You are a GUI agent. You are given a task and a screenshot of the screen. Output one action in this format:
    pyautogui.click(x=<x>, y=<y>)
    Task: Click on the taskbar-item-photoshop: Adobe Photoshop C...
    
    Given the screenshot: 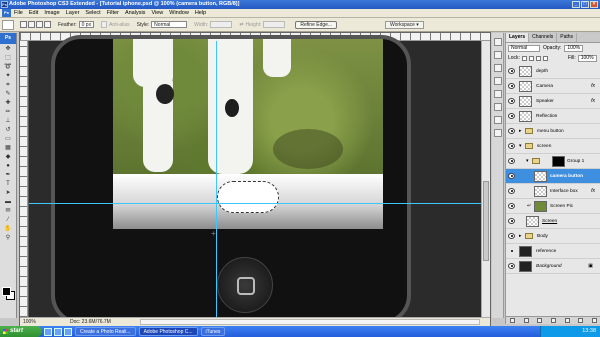 What is the action you would take?
    pyautogui.click(x=168, y=331)
    